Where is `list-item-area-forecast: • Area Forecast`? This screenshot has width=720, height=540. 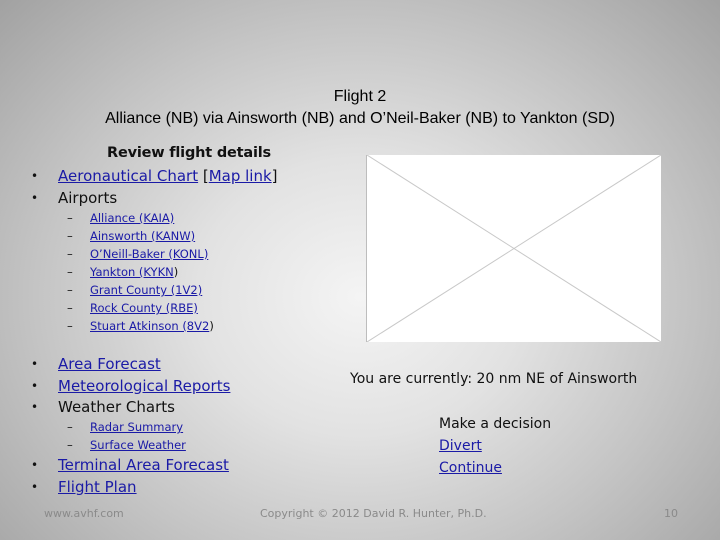
list-item-area-forecast: • Area Forecast is located at coordinates (115, 365).